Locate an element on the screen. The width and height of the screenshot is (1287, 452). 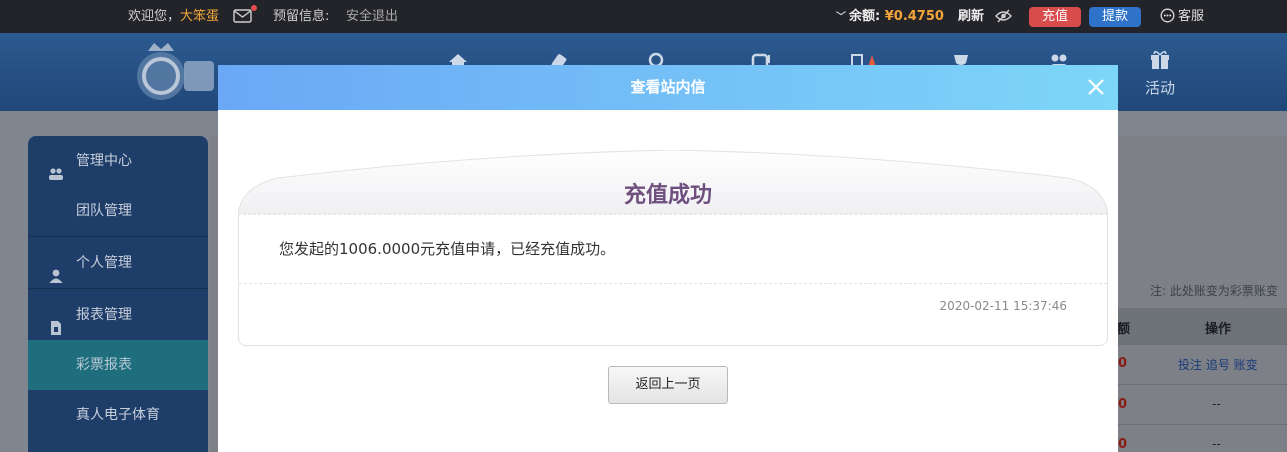
sidebar: 管理中心 团队管理 个人管理 报表管理 彩票报表 真人电子体育 is located at coordinates (118, 294).